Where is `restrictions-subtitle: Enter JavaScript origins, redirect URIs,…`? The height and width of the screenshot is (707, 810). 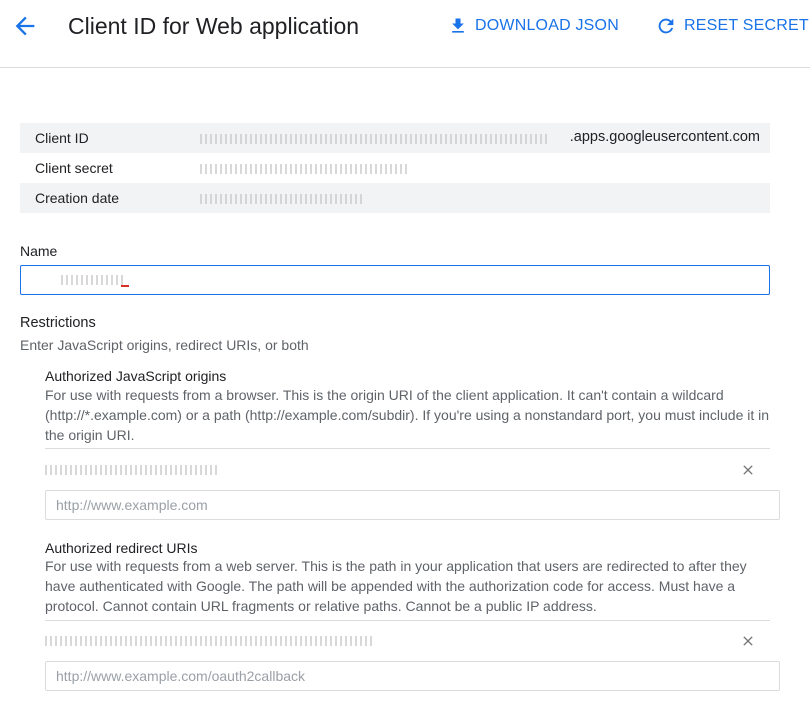 restrictions-subtitle: Enter JavaScript origins, redirect URIs,… is located at coordinates (164, 345).